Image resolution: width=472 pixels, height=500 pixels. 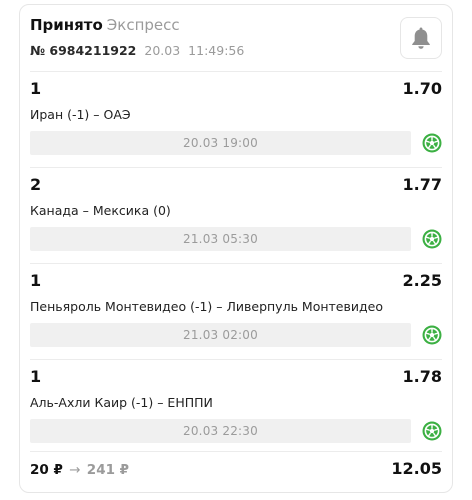 What do you see at coordinates (83, 50) in the screenshot?
I see `bet-number: № 6984211922` at bounding box center [83, 50].